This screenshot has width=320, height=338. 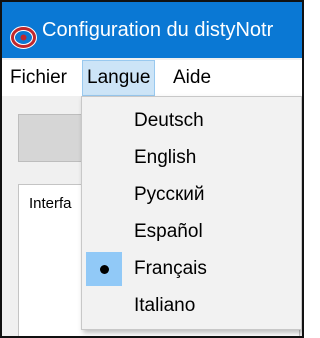 I want to click on menu-item-italian: Italiano, so click(x=191, y=306).